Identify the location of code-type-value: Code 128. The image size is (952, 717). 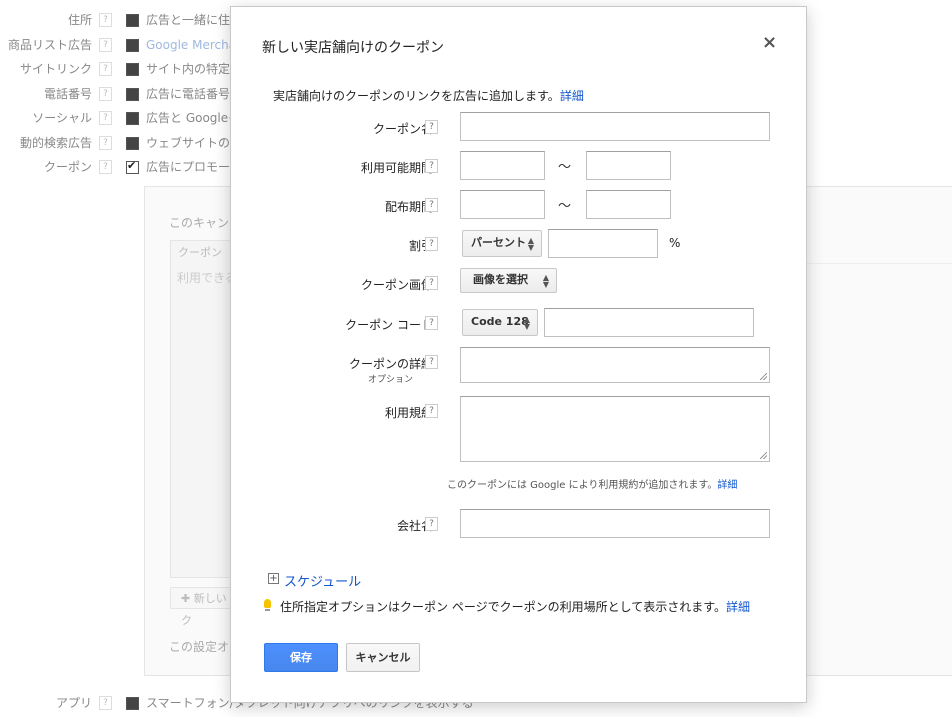
(500, 321).